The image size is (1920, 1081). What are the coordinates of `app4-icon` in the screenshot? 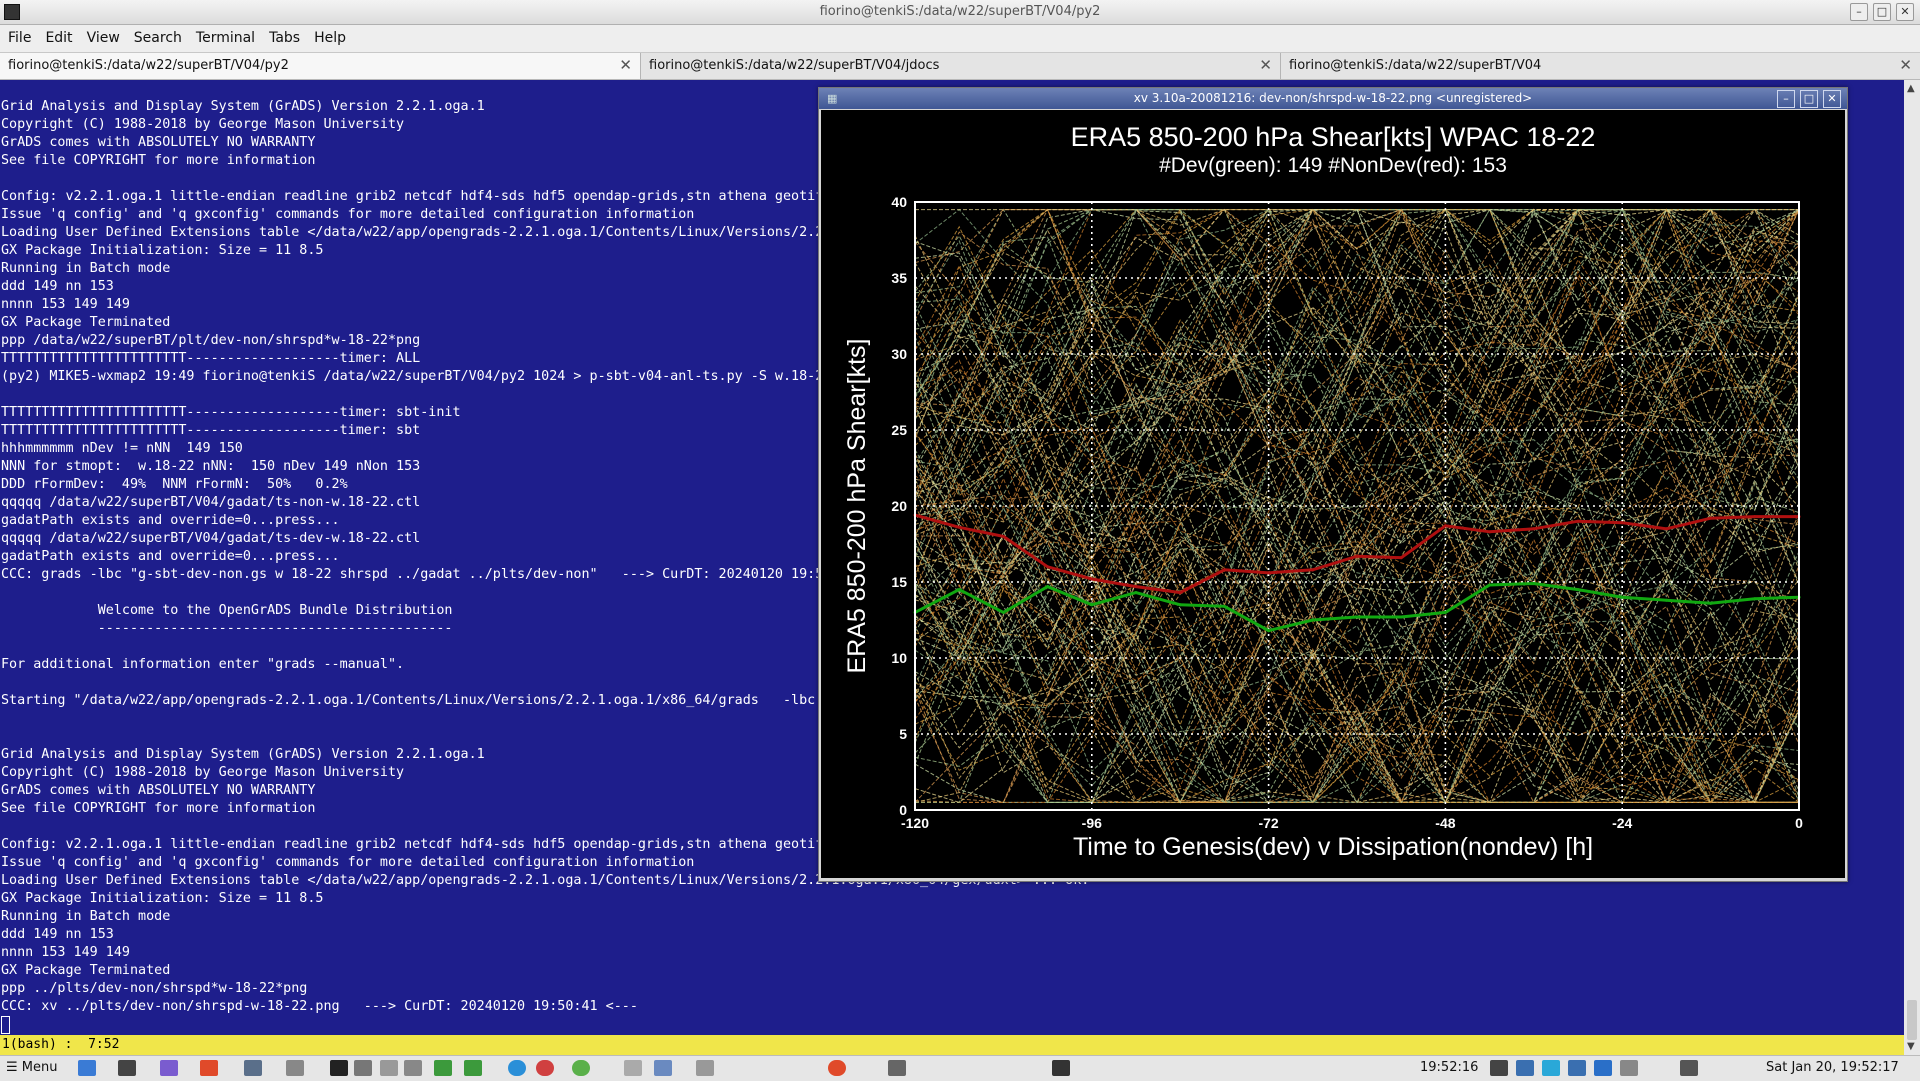 It's located at (705, 1068).